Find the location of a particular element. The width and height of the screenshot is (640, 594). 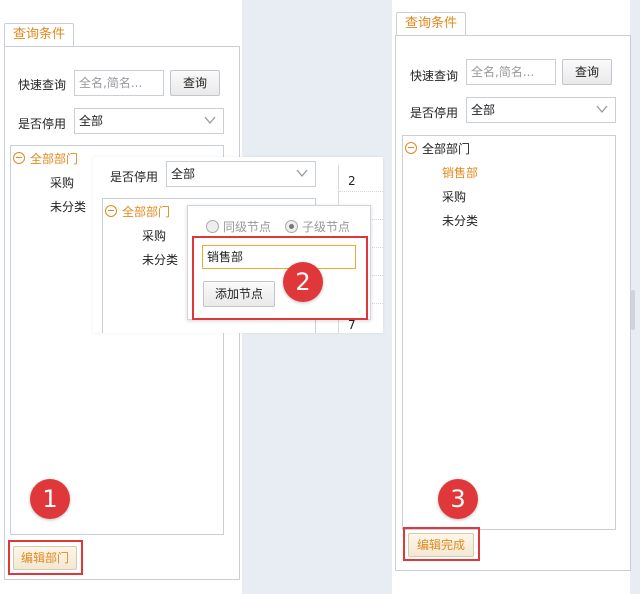

right-tree-item-uncategorized: 未分类 is located at coordinates (460, 221).